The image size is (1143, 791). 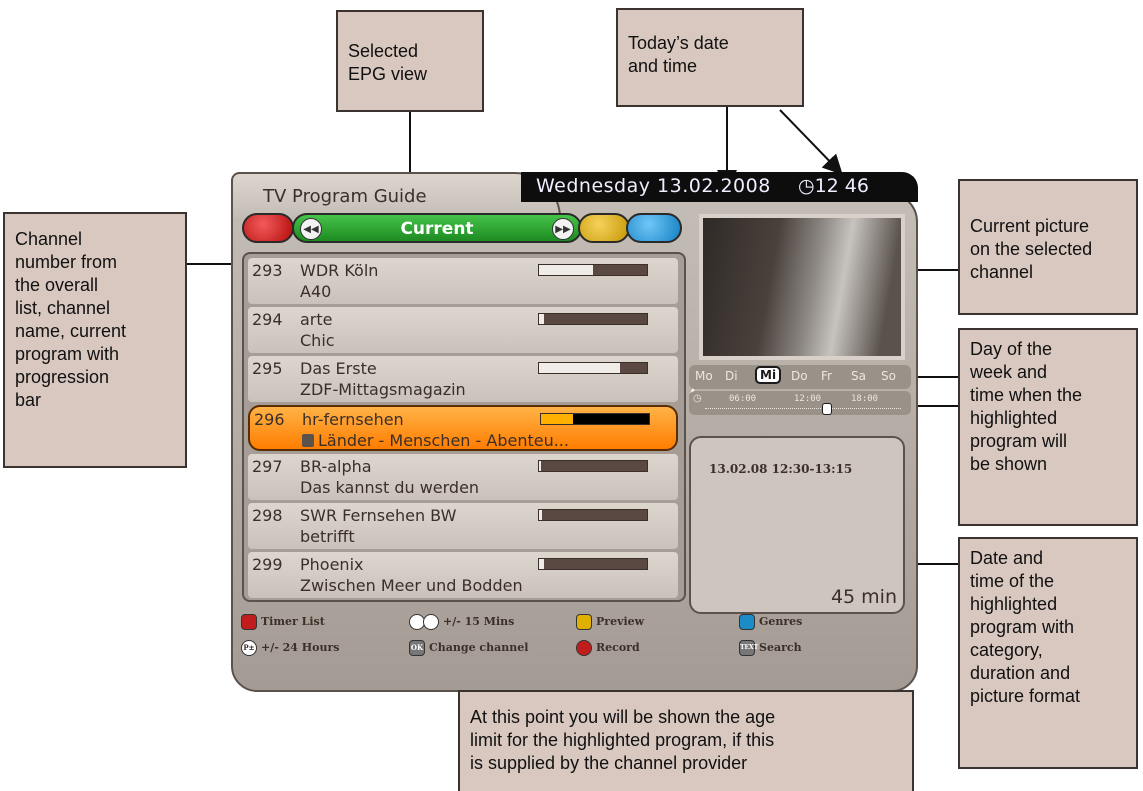 I want to click on channel-name: Phoenix, so click(x=332, y=564).